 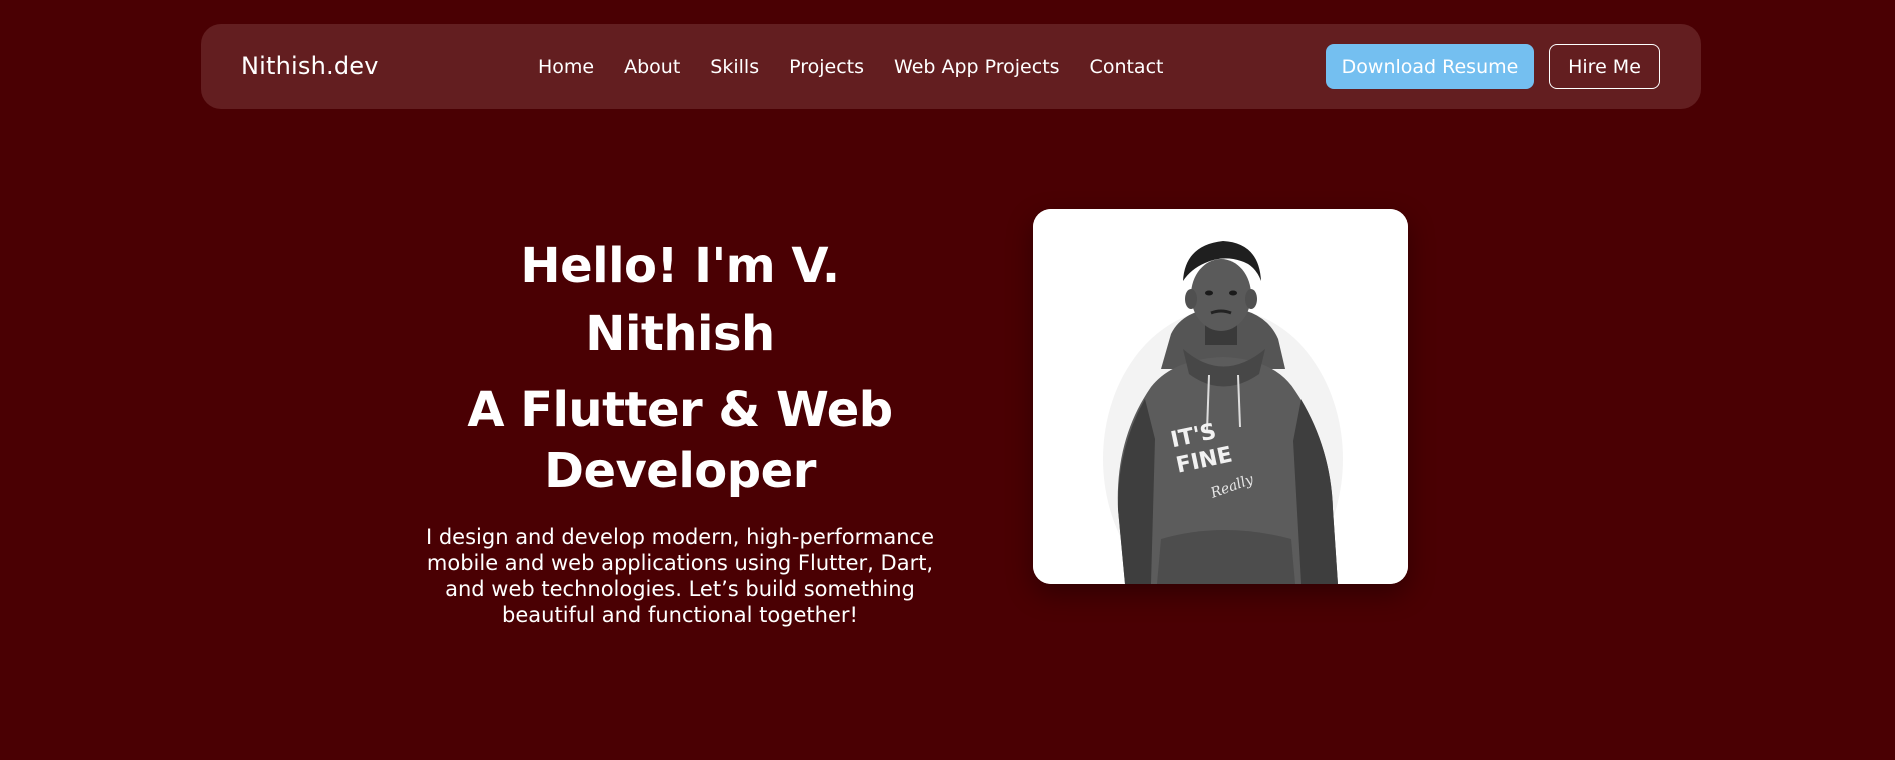 I want to click on nav-link-contact: Contact, so click(x=1127, y=67).